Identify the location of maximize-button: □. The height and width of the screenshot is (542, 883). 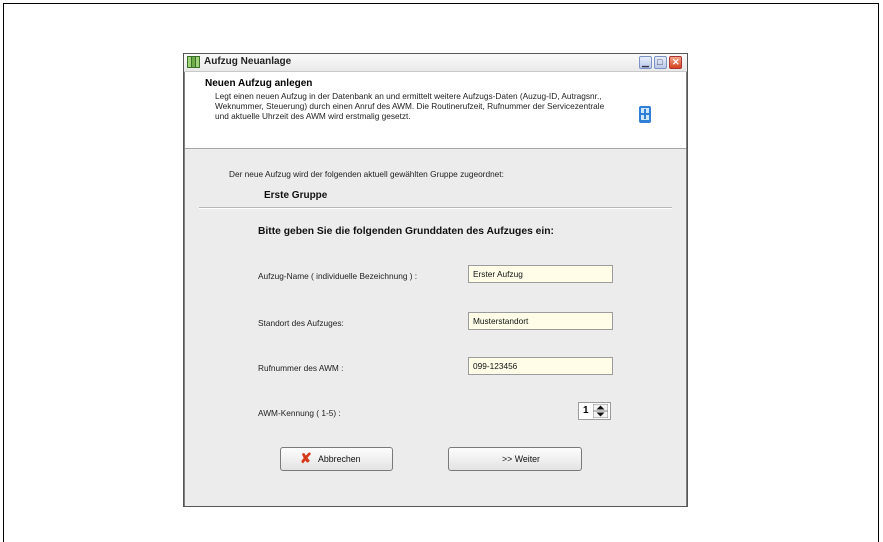
(660, 62).